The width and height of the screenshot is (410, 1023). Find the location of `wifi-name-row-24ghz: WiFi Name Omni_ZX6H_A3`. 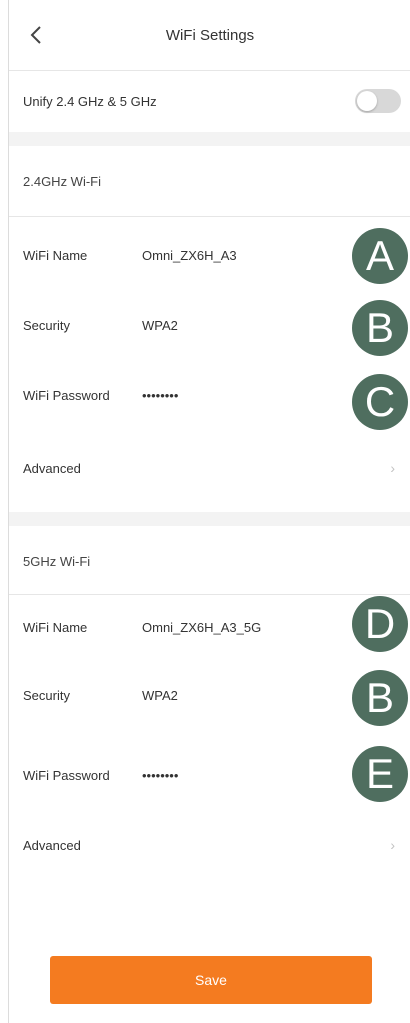

wifi-name-row-24ghz: WiFi Name Omni_ZX6H_A3 is located at coordinates (209, 255).